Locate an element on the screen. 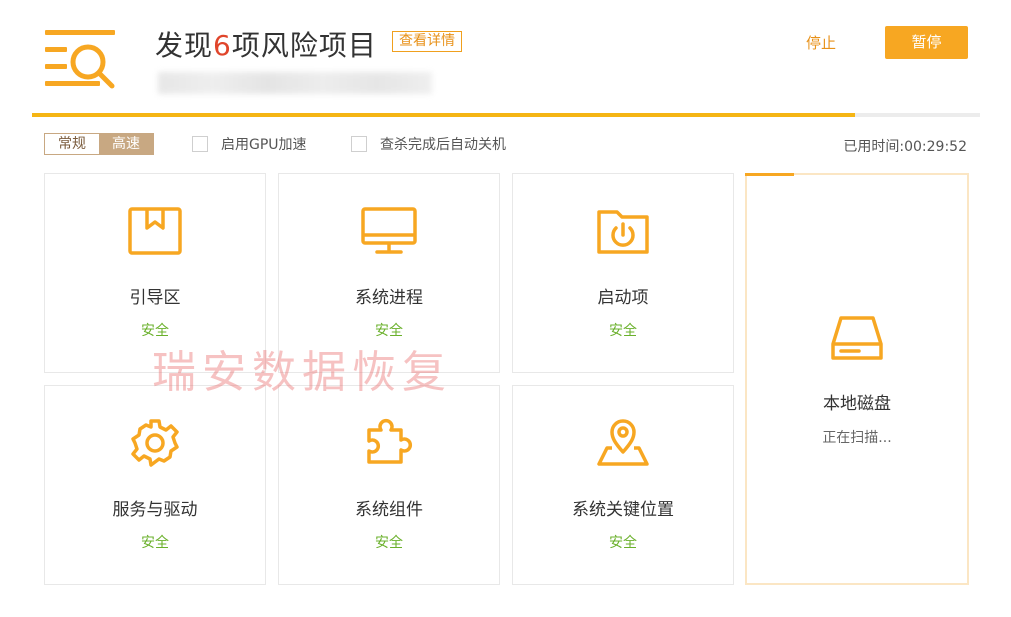 The image size is (1011, 617). scan-mode-toggle: 常规 高速 is located at coordinates (99, 144).